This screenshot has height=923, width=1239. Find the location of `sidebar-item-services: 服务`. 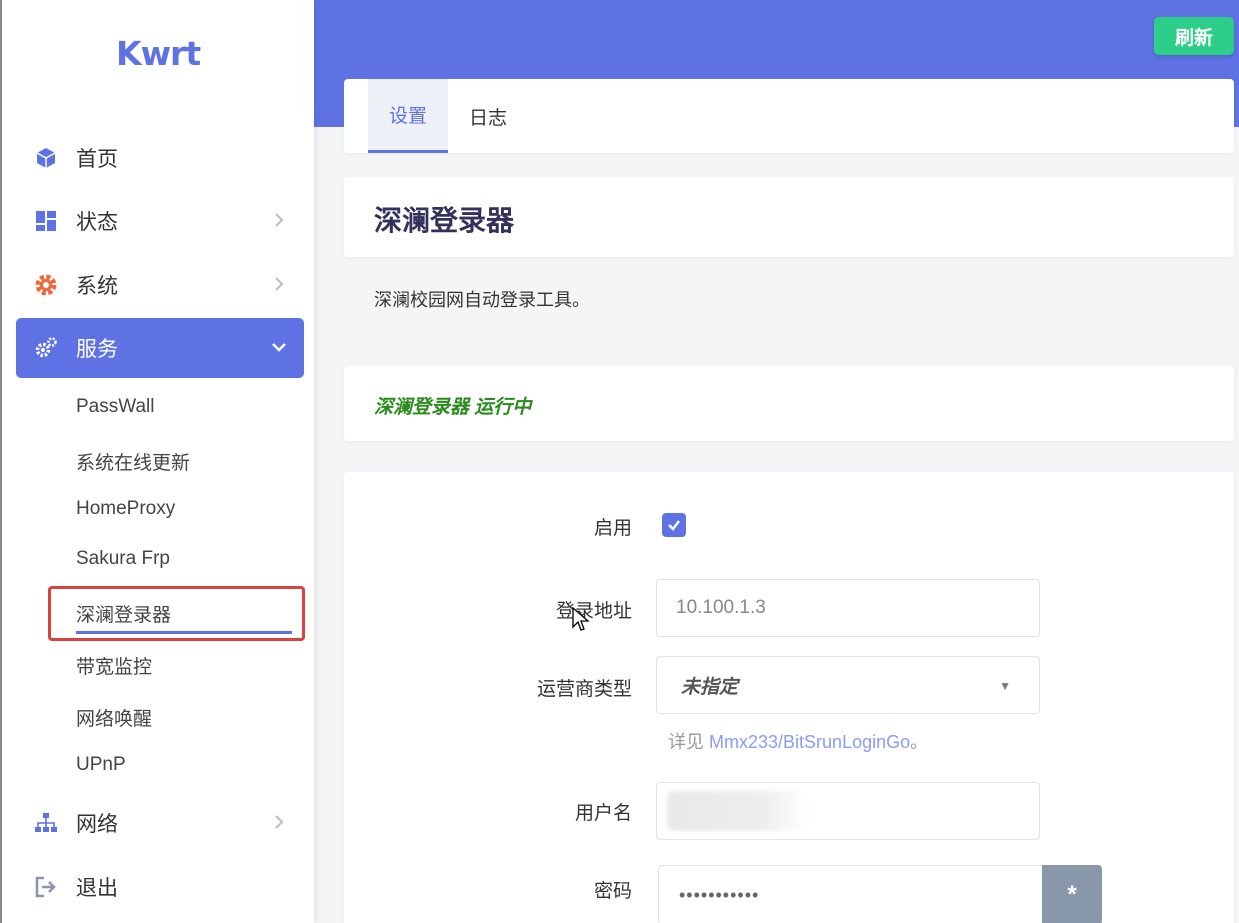

sidebar-item-services: 服务 is located at coordinates (160, 348).